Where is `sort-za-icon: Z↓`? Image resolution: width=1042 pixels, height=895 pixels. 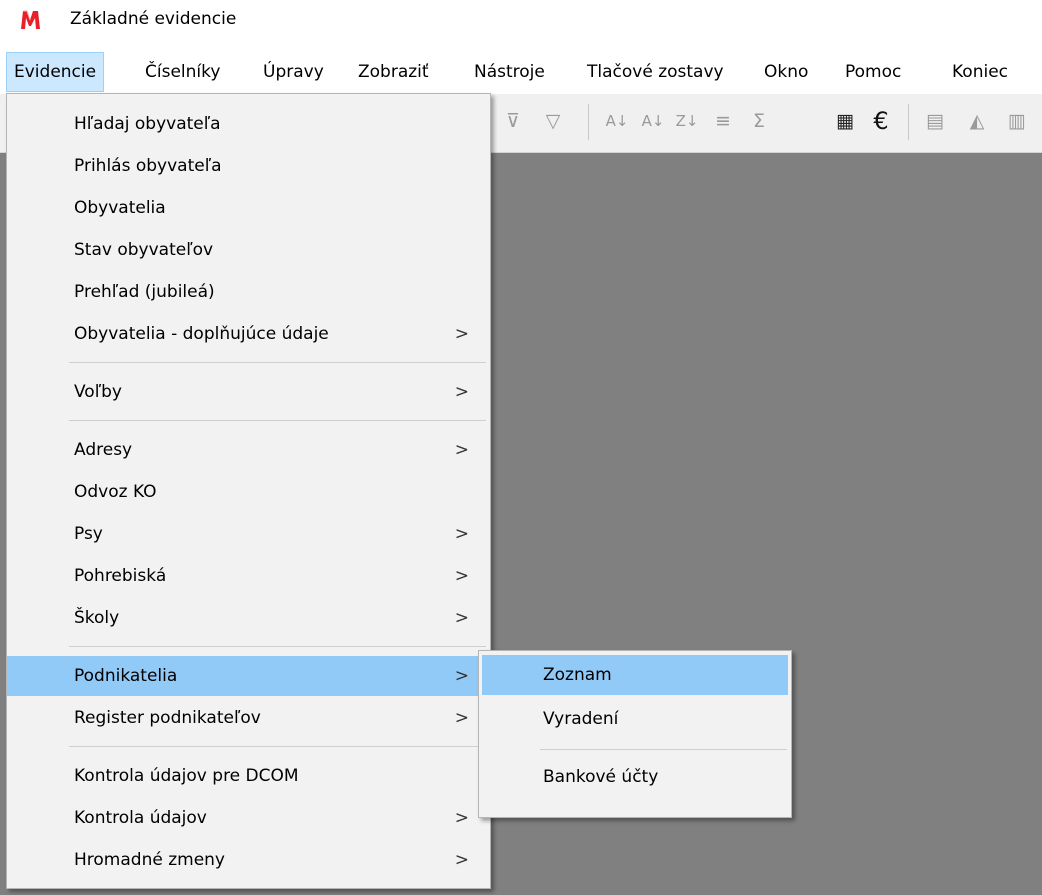
sort-za-icon: Z↓ is located at coordinates (687, 121).